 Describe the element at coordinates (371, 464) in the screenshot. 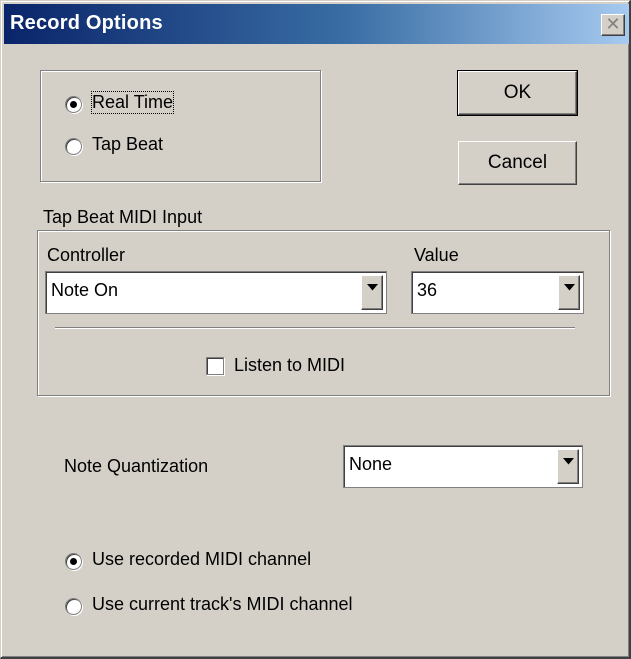

I see `note-quantization-value: None` at that location.